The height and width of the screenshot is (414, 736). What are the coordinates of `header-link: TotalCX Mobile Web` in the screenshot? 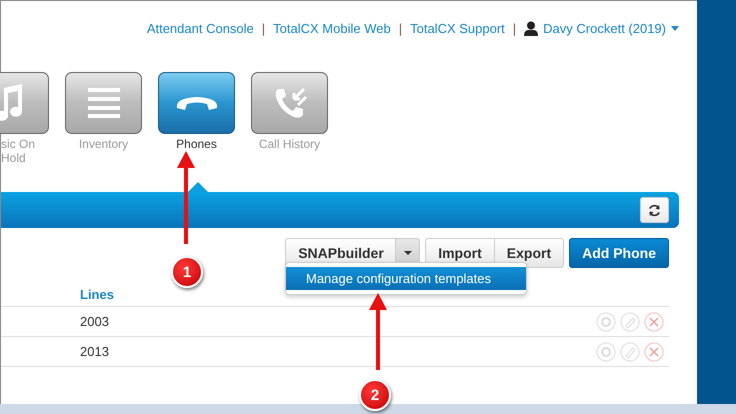 It's located at (332, 28).